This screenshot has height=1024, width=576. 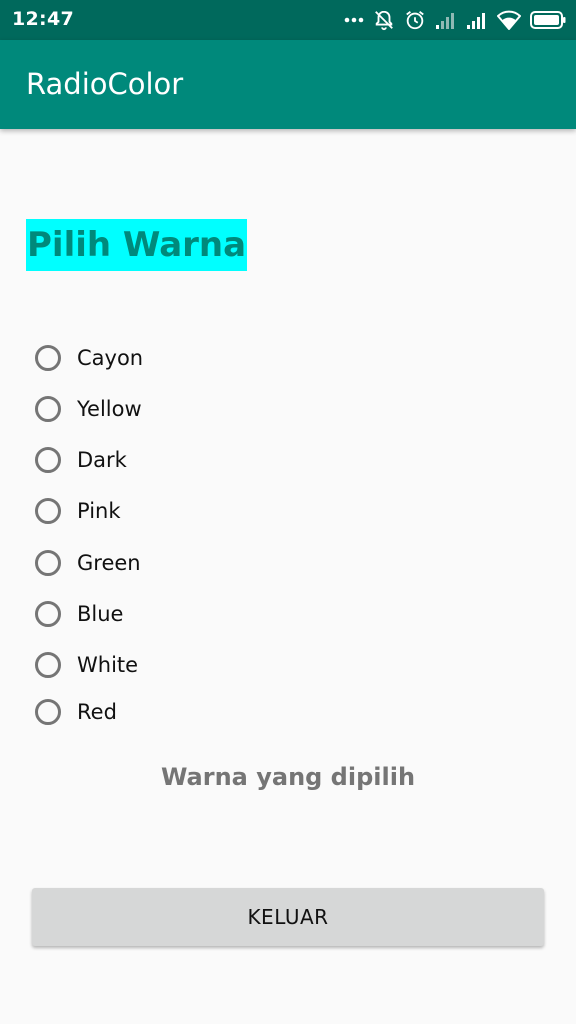 I want to click on radio-option-blue: Blue, so click(x=79, y=614).